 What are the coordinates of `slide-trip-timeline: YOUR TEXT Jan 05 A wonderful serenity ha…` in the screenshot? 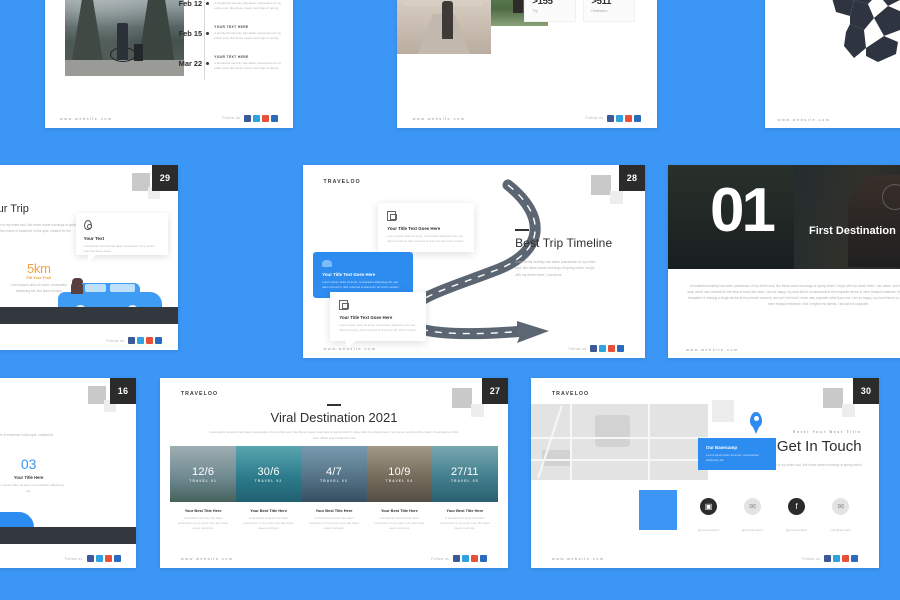 It's located at (169, 64).